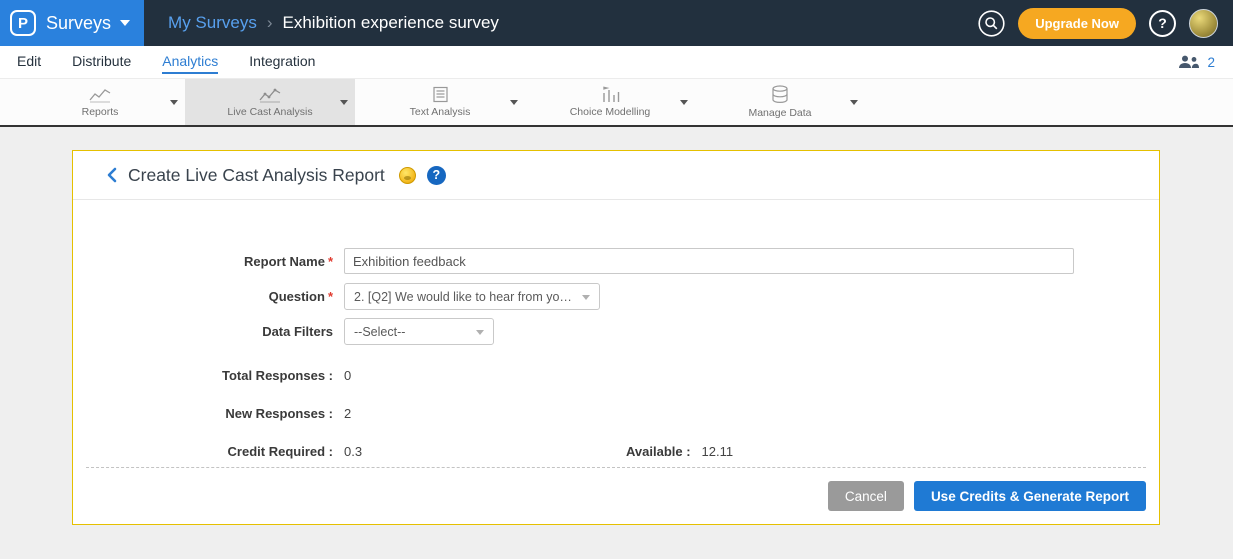 This screenshot has width=1233, height=559. I want to click on available-label: Available :, so click(658, 451).